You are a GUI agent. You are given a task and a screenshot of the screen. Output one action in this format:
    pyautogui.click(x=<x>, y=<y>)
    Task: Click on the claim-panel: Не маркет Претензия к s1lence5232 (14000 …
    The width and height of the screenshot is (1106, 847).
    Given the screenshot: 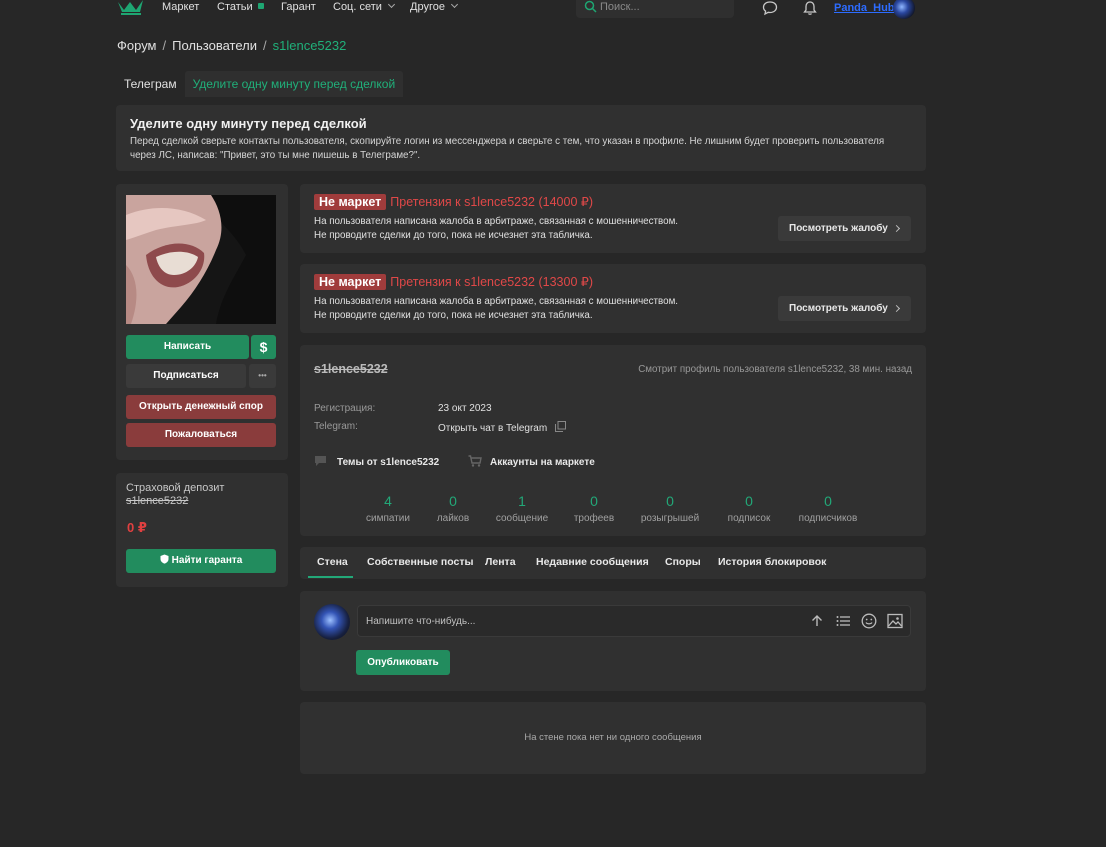 What is the action you would take?
    pyautogui.click(x=613, y=218)
    